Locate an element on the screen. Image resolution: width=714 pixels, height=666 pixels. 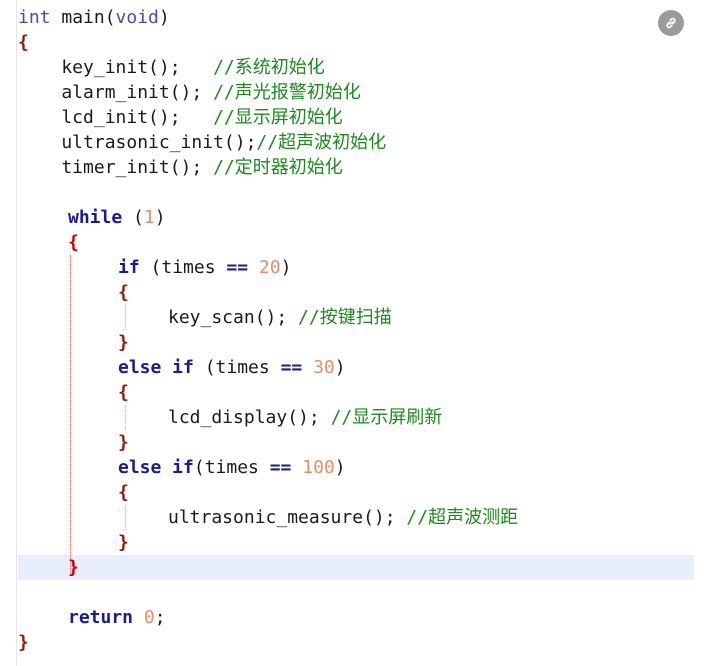
comment: //系统初始化 is located at coordinates (269, 67).